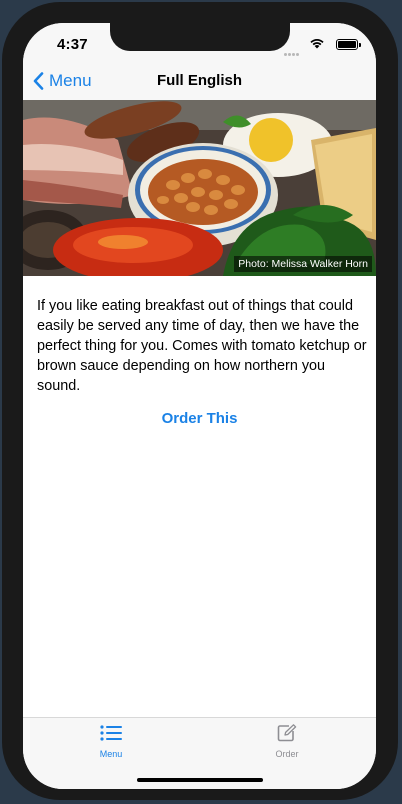 Image resolution: width=402 pixels, height=804 pixels. Describe the element at coordinates (199, 80) in the screenshot. I see `page-title: Full English` at that location.